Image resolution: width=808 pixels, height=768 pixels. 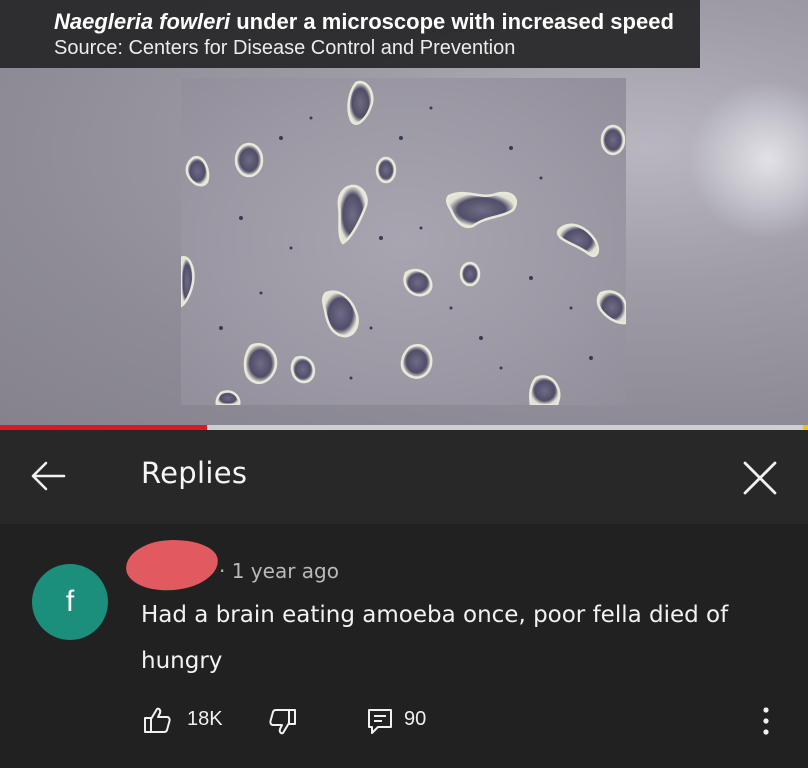 What do you see at coordinates (205, 719) in the screenshot?
I see `like-count: 18K` at bounding box center [205, 719].